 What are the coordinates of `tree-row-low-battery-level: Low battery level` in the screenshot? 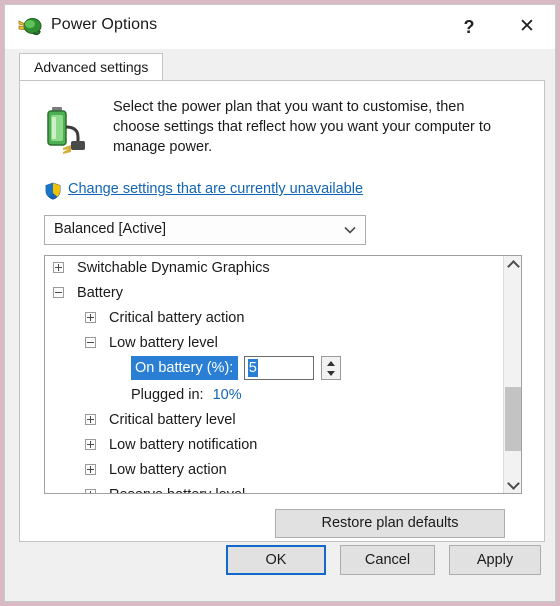 It's located at (274, 343).